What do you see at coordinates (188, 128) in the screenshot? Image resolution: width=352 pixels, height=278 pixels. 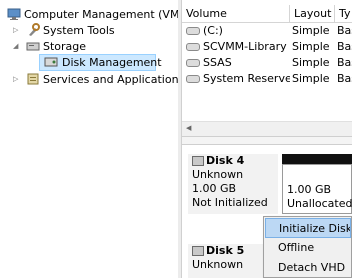 I see `scroll-left-icon: ◀` at bounding box center [188, 128].